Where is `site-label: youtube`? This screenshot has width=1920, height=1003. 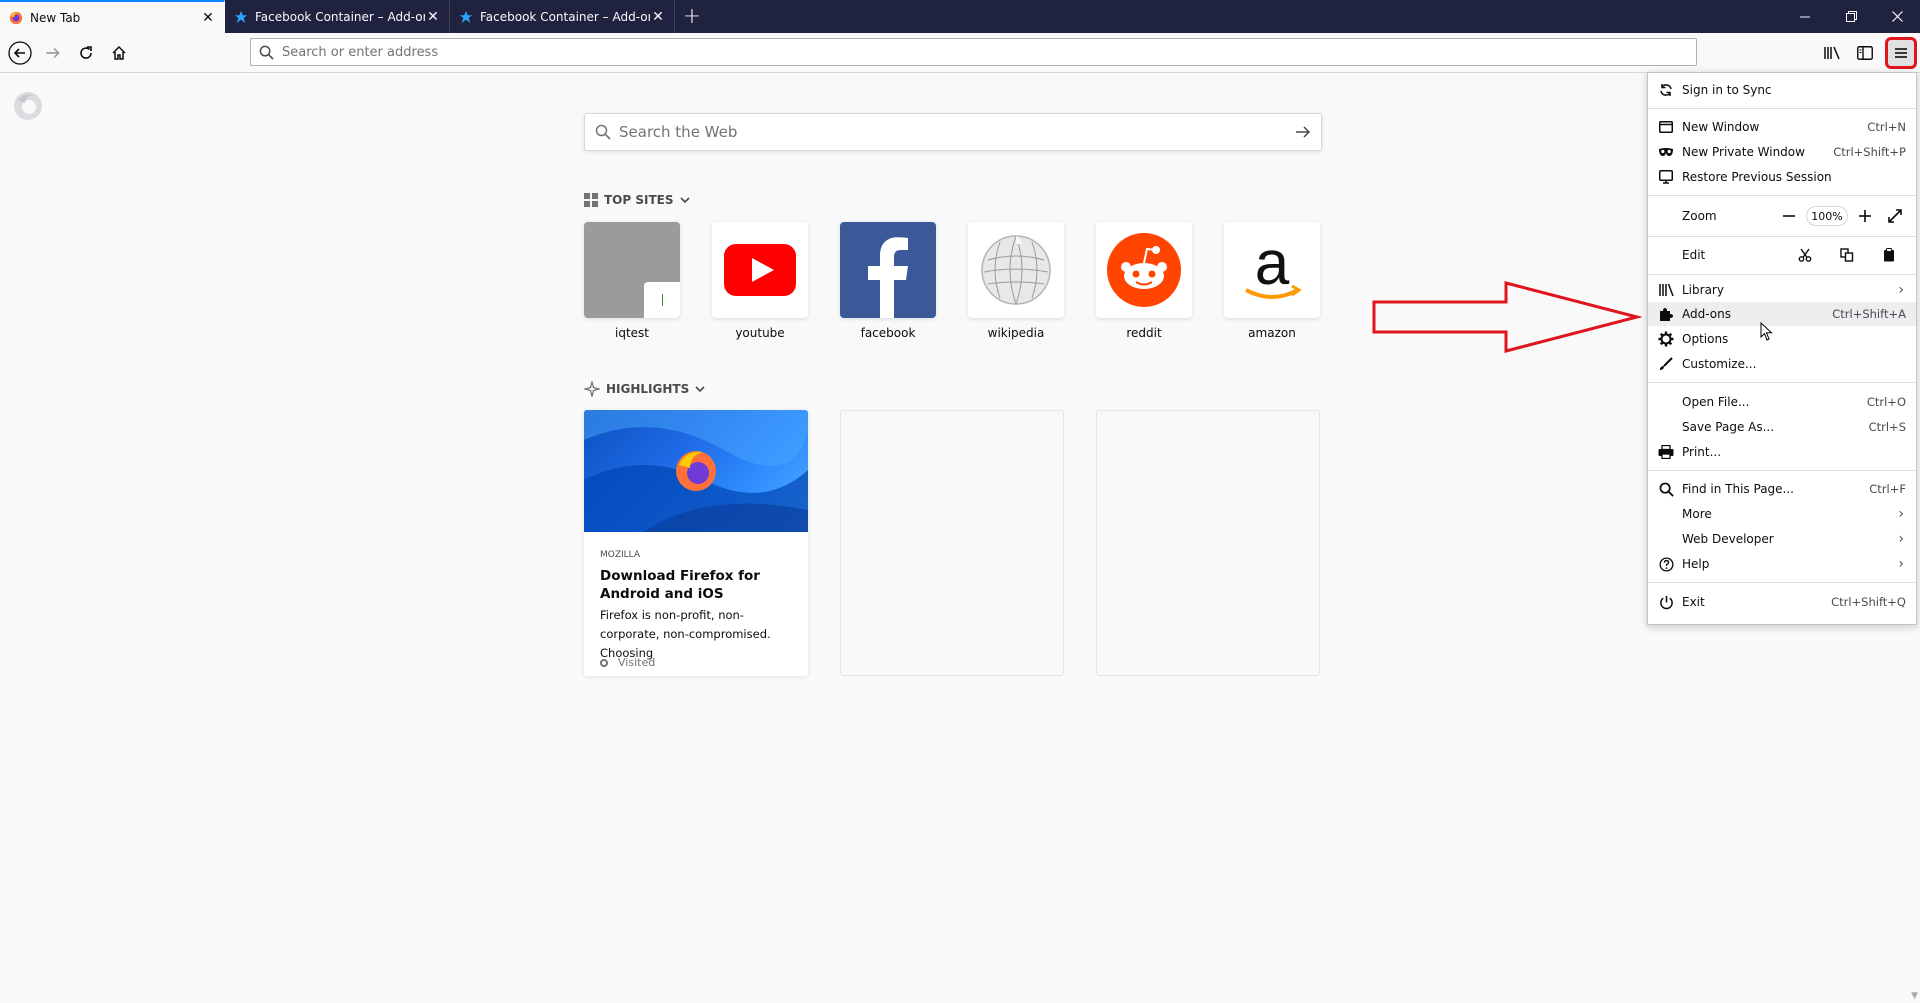
site-label: youtube is located at coordinates (760, 333).